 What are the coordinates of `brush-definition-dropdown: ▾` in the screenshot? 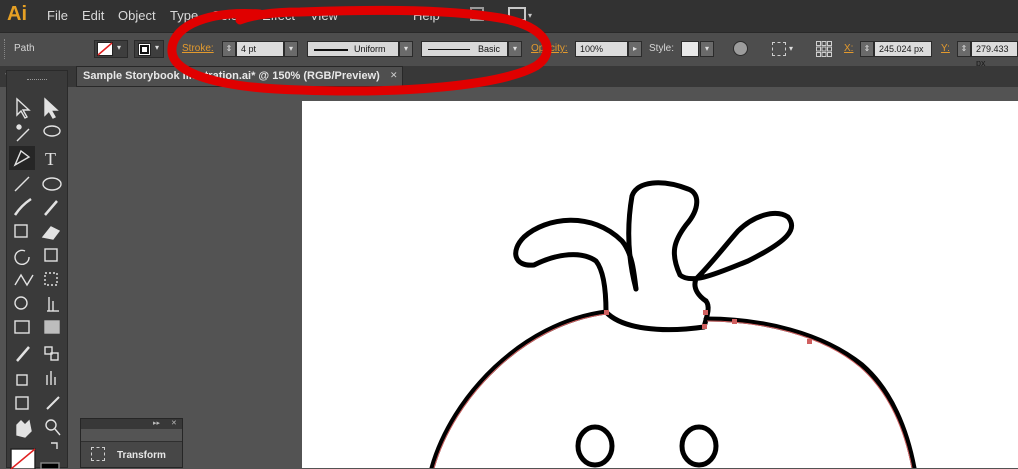 It's located at (515, 49).